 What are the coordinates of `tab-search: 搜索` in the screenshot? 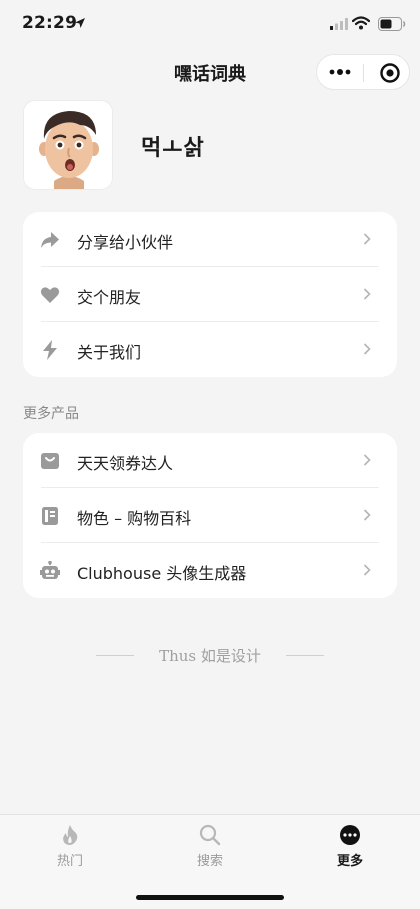 It's located at (210, 850).